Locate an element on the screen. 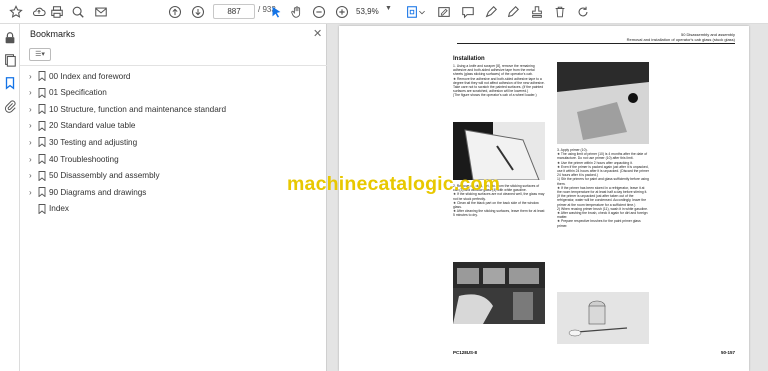 Image resolution: width=768 pixels, height=371 pixels. cloud-upload-icon is located at coordinates (39, 12).